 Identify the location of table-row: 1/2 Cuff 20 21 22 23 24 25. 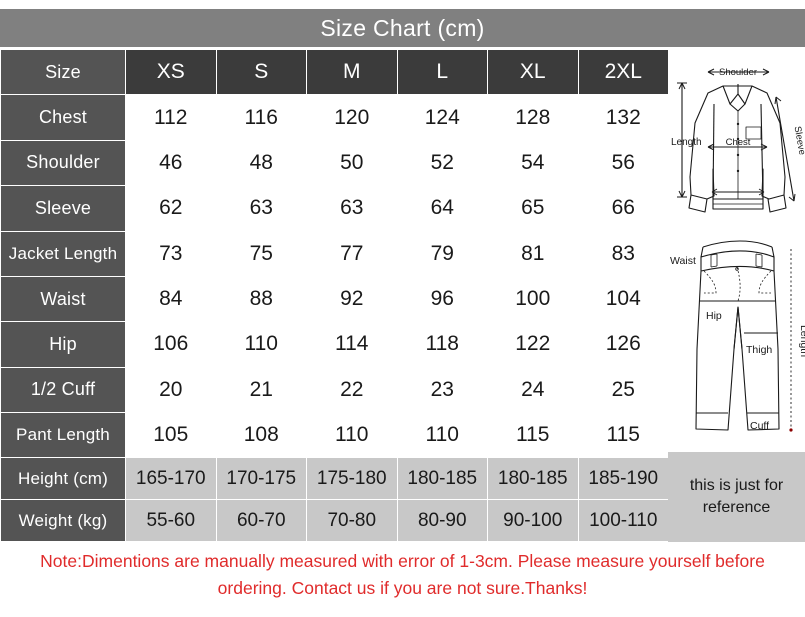
(334, 390).